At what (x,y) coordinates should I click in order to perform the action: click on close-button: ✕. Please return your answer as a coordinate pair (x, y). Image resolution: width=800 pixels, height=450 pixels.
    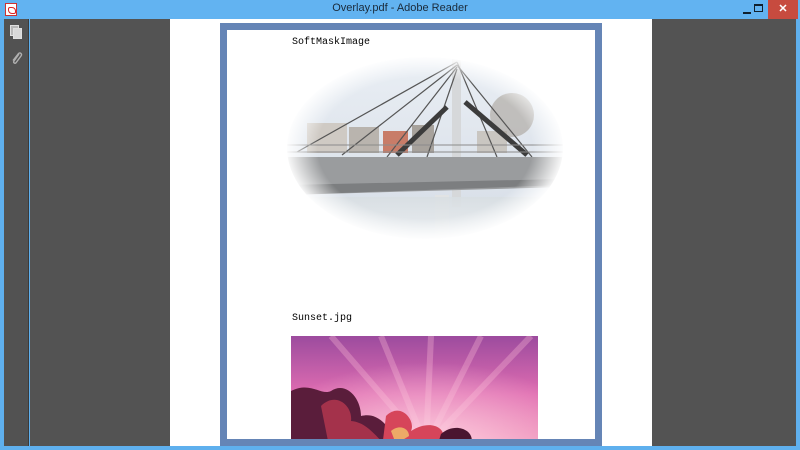
    Looking at the image, I should click on (783, 9).